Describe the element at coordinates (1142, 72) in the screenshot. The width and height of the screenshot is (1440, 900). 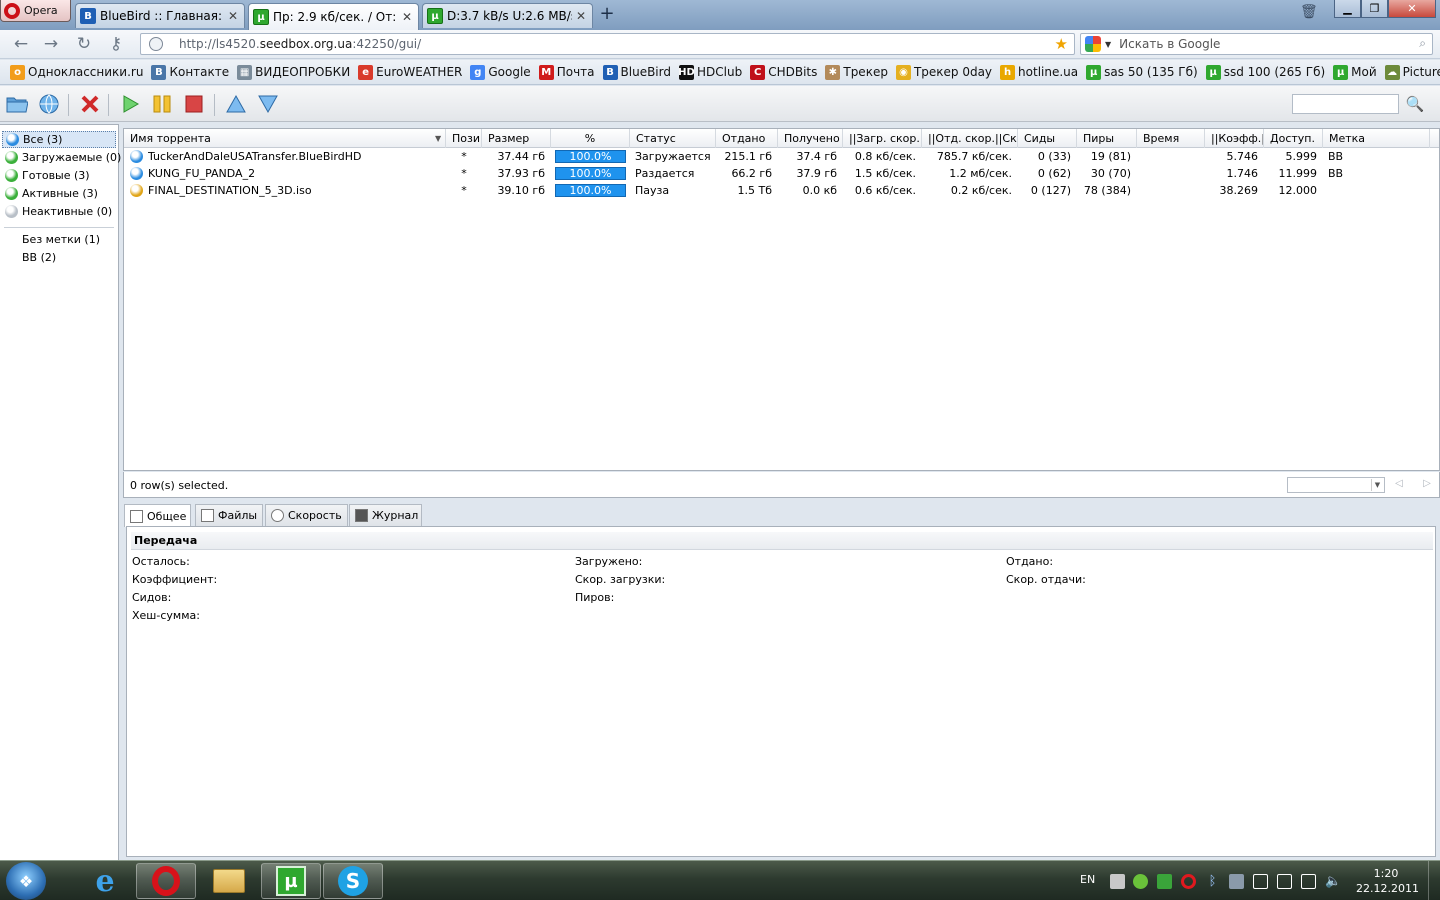
I see `bookmark-item: µ sas 50 (135 Гб)` at that location.